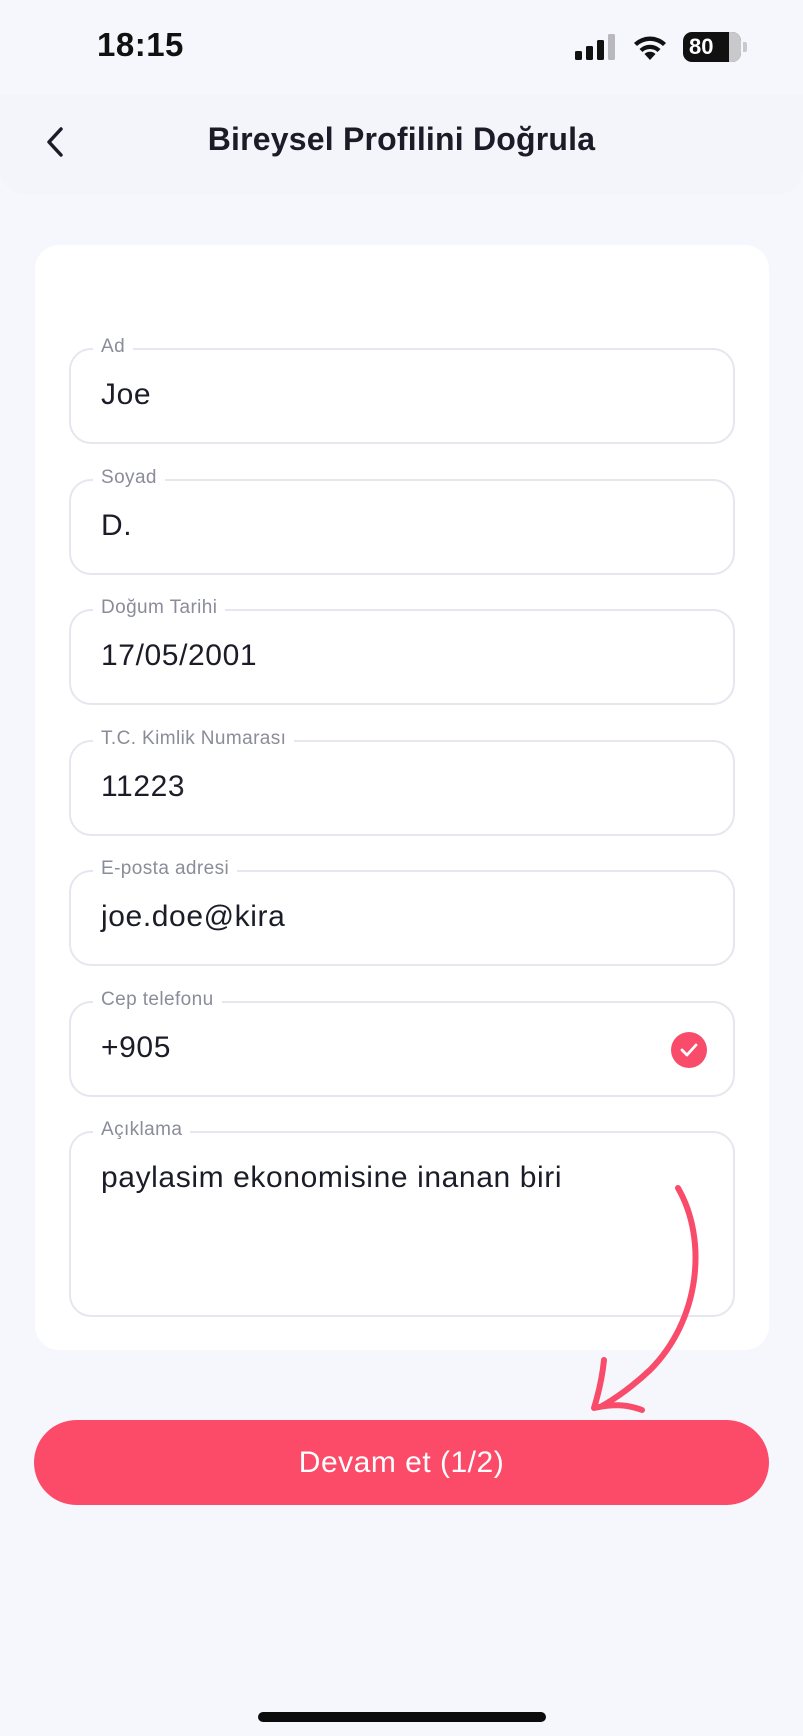 The width and height of the screenshot is (803, 1736). Describe the element at coordinates (165, 869) in the screenshot. I see `email-label: E-posta adresi` at that location.